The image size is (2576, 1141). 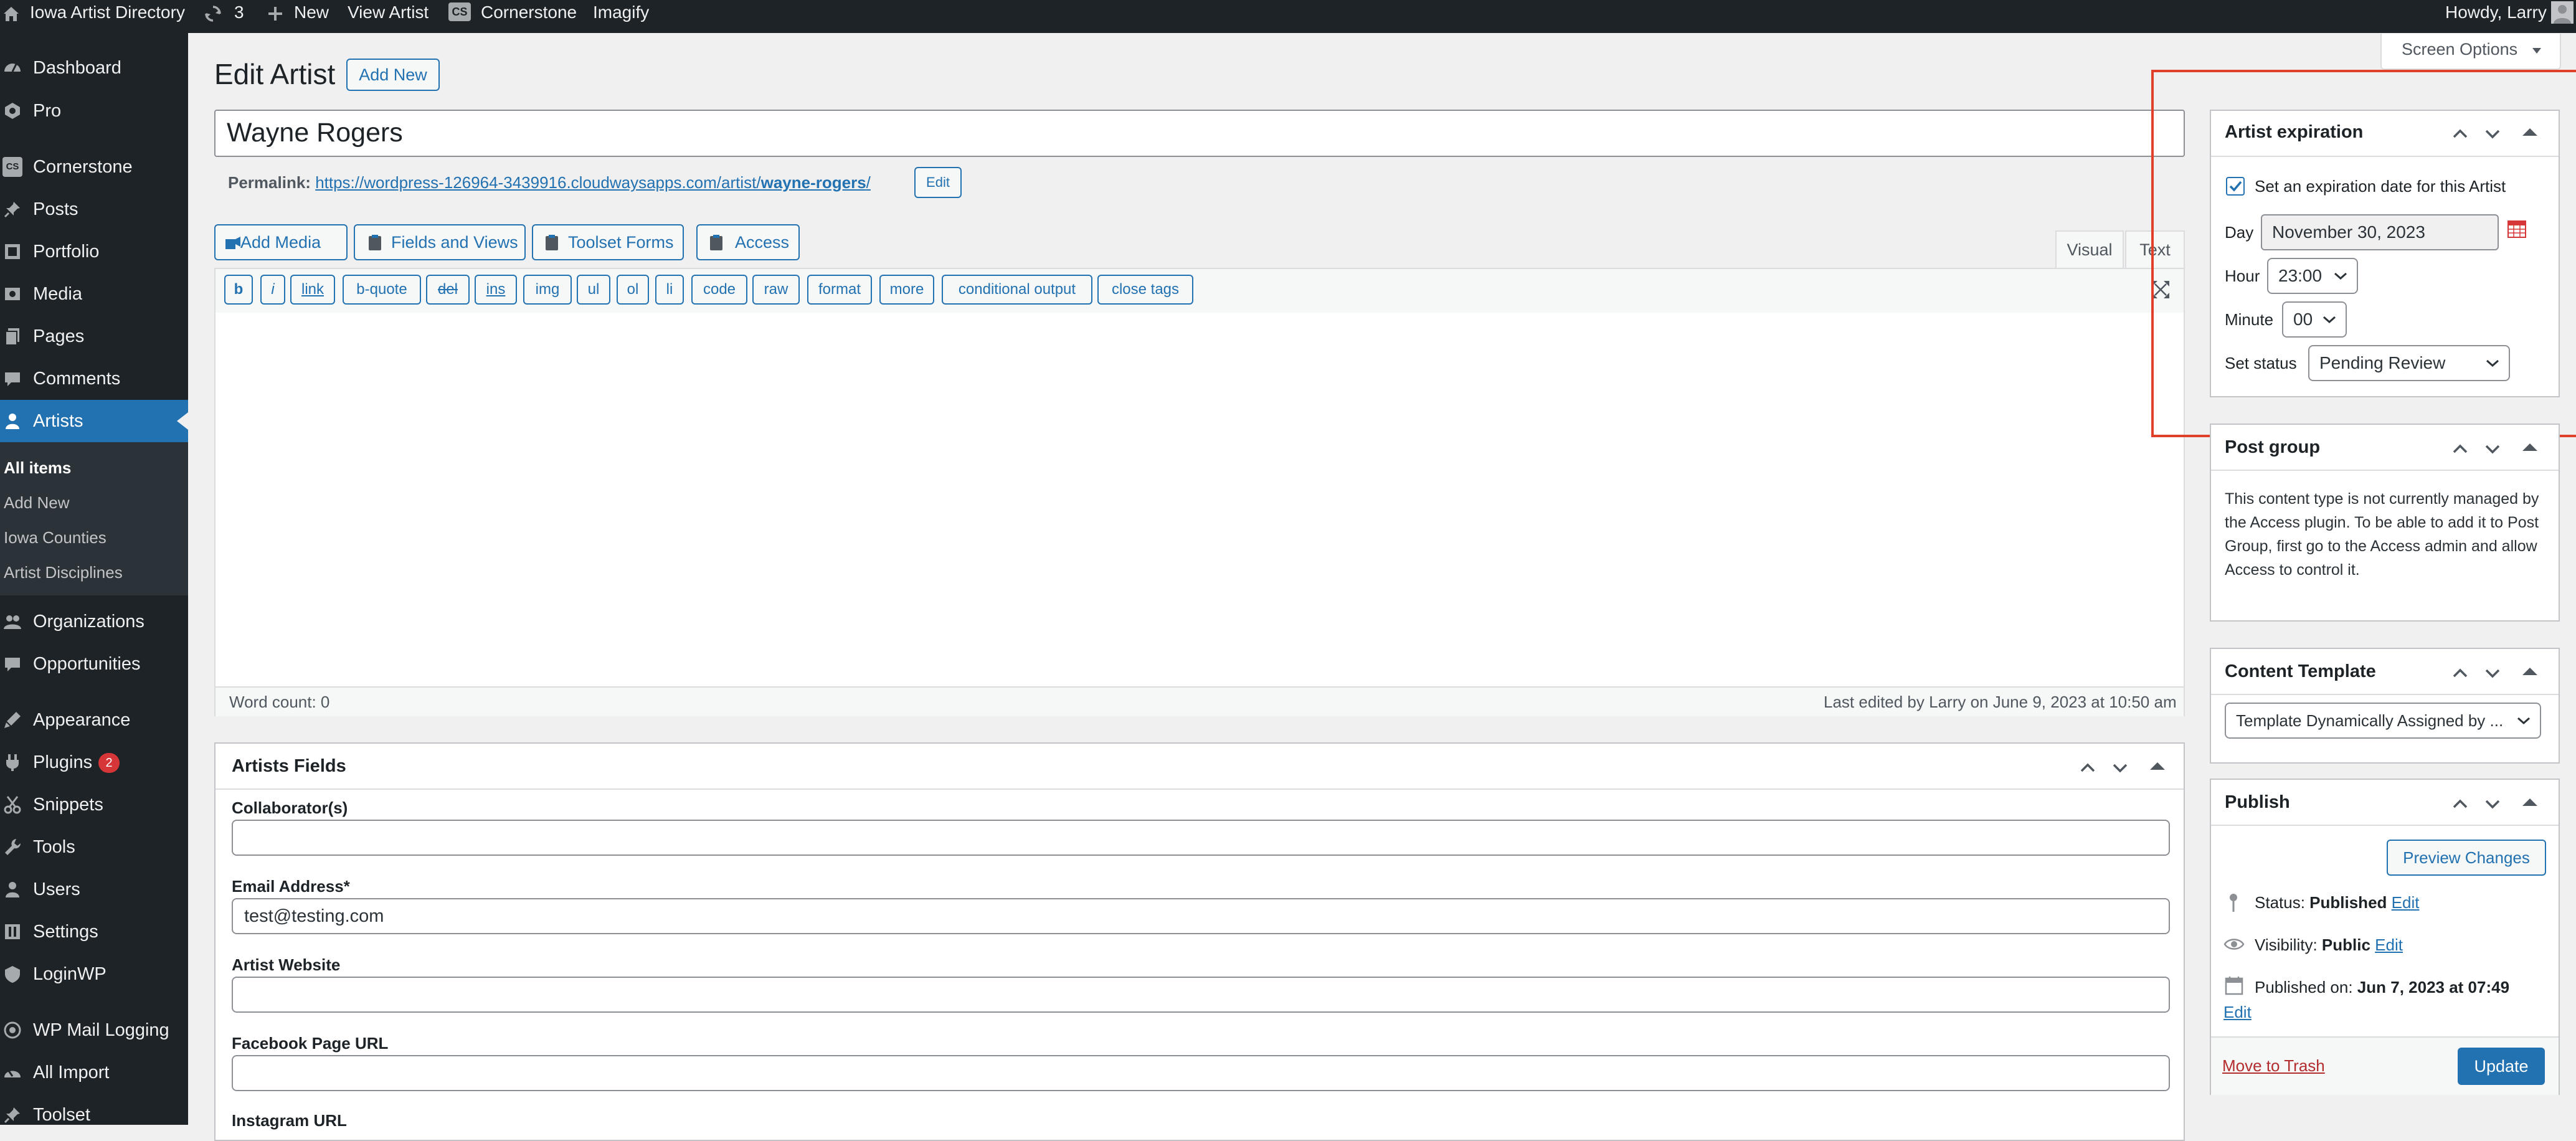 What do you see at coordinates (94, 622) in the screenshot?
I see `sidebar-item-organizations: Organizations` at bounding box center [94, 622].